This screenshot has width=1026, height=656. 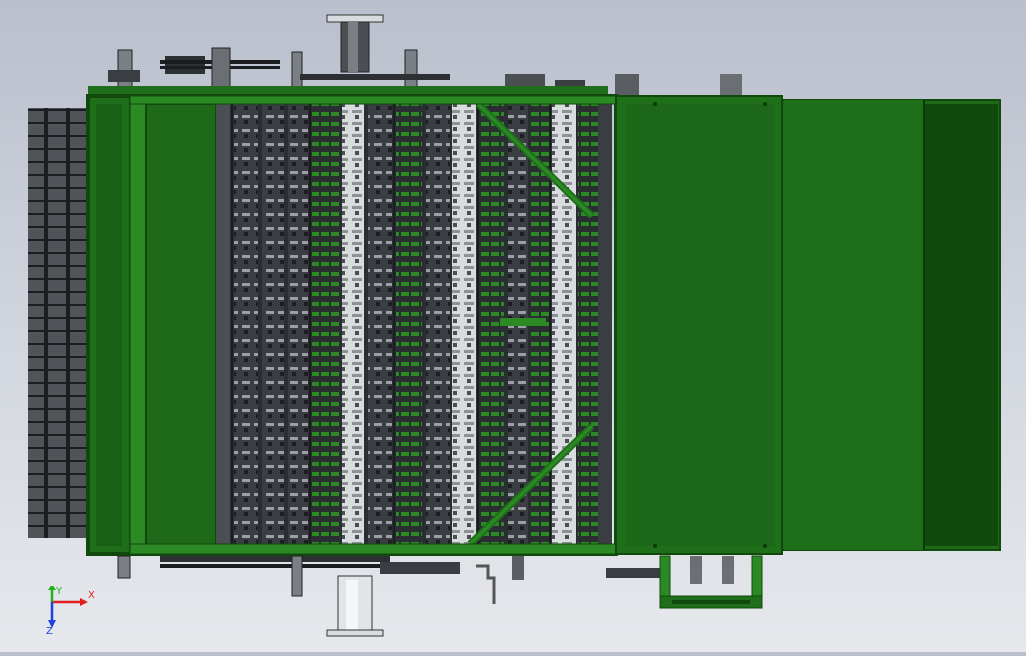 What do you see at coordinates (389, 579) in the screenshot?
I see `bottom-pulleys` at bounding box center [389, 579].